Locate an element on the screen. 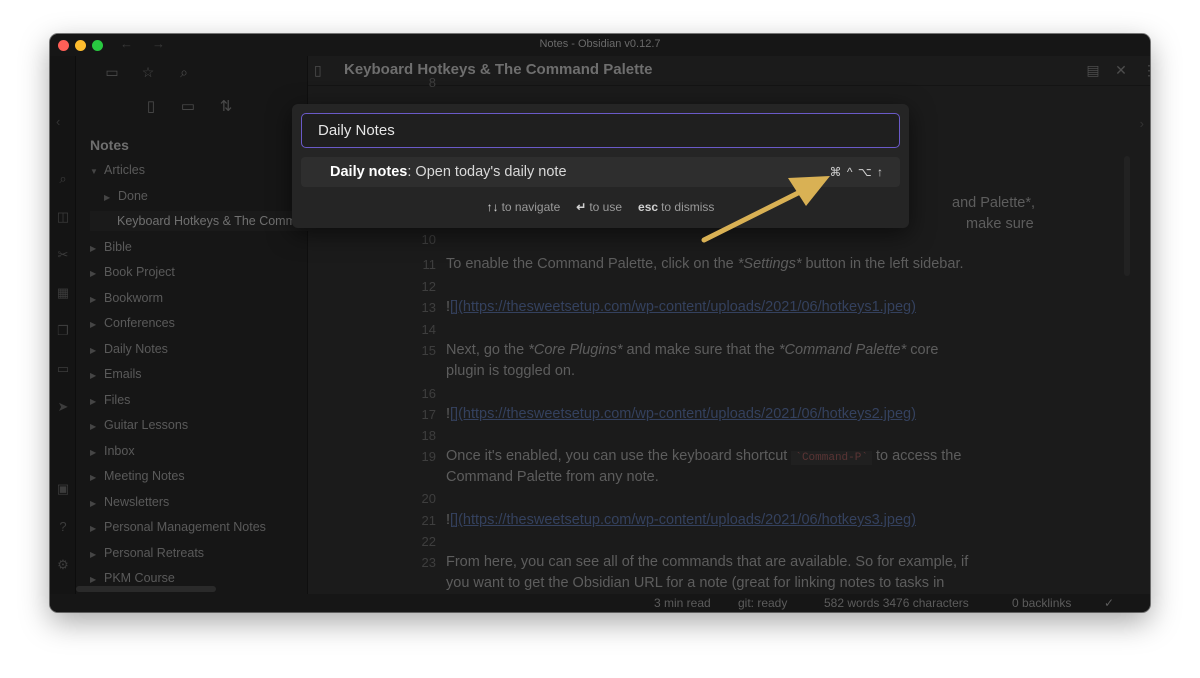 Image resolution: width=1200 pixels, height=678 pixels. slides-icon: ▭ is located at coordinates (63, 369).